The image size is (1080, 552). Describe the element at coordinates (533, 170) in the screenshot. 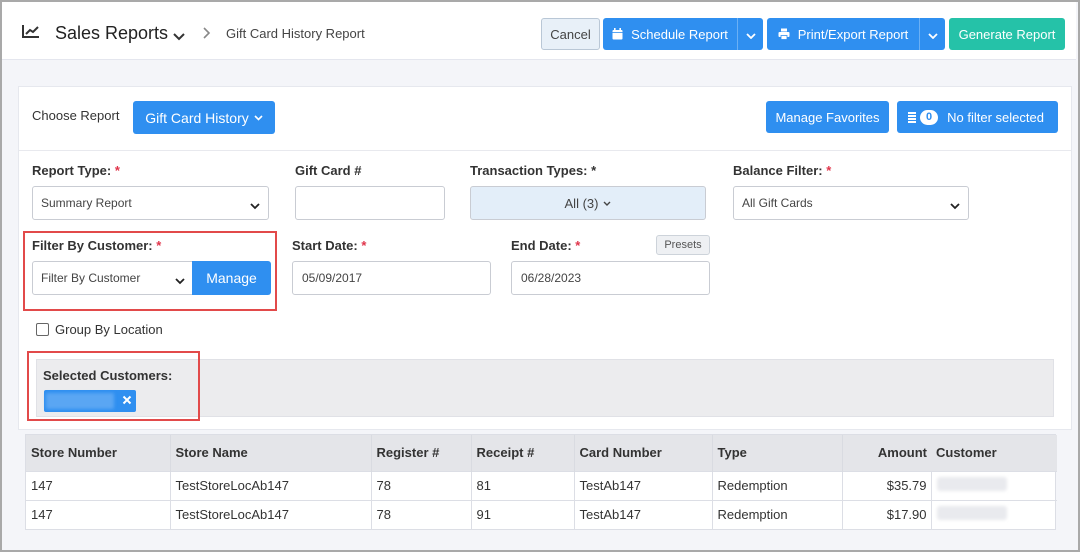

I see `transaction-types-label: Transaction Types: *` at that location.